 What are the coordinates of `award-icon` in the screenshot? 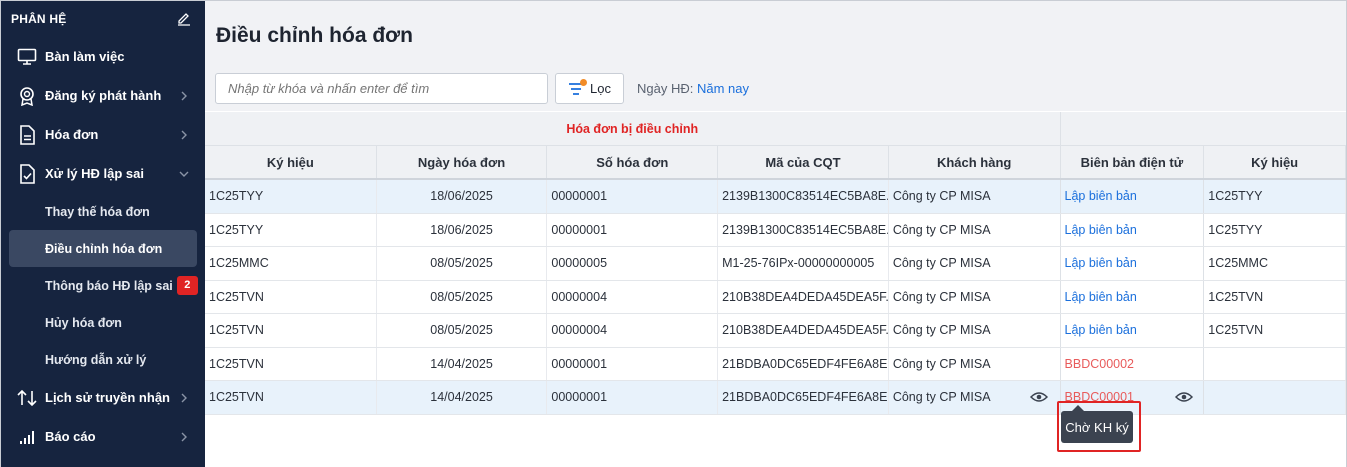 It's located at (27, 96).